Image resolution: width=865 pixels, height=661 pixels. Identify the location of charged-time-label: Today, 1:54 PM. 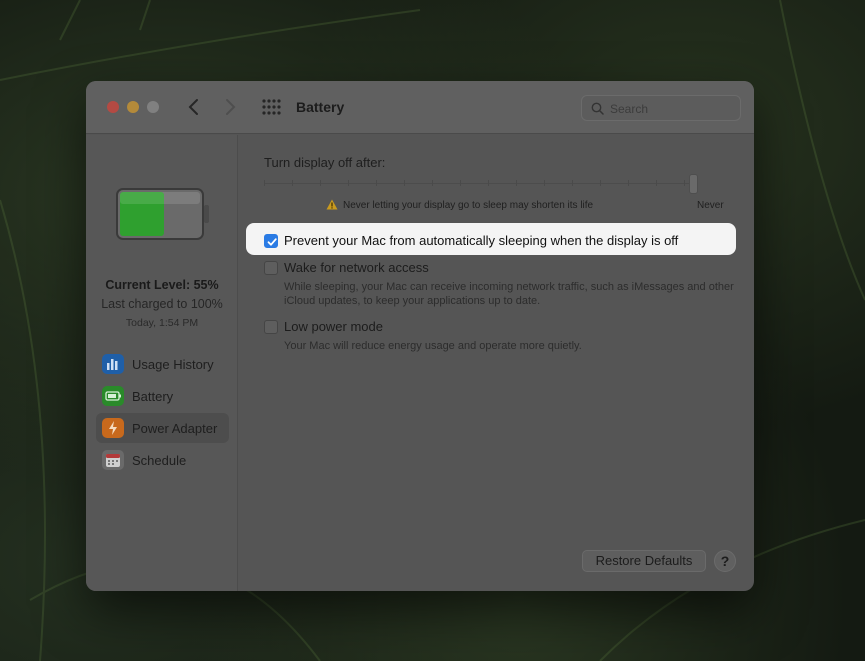
(162, 323).